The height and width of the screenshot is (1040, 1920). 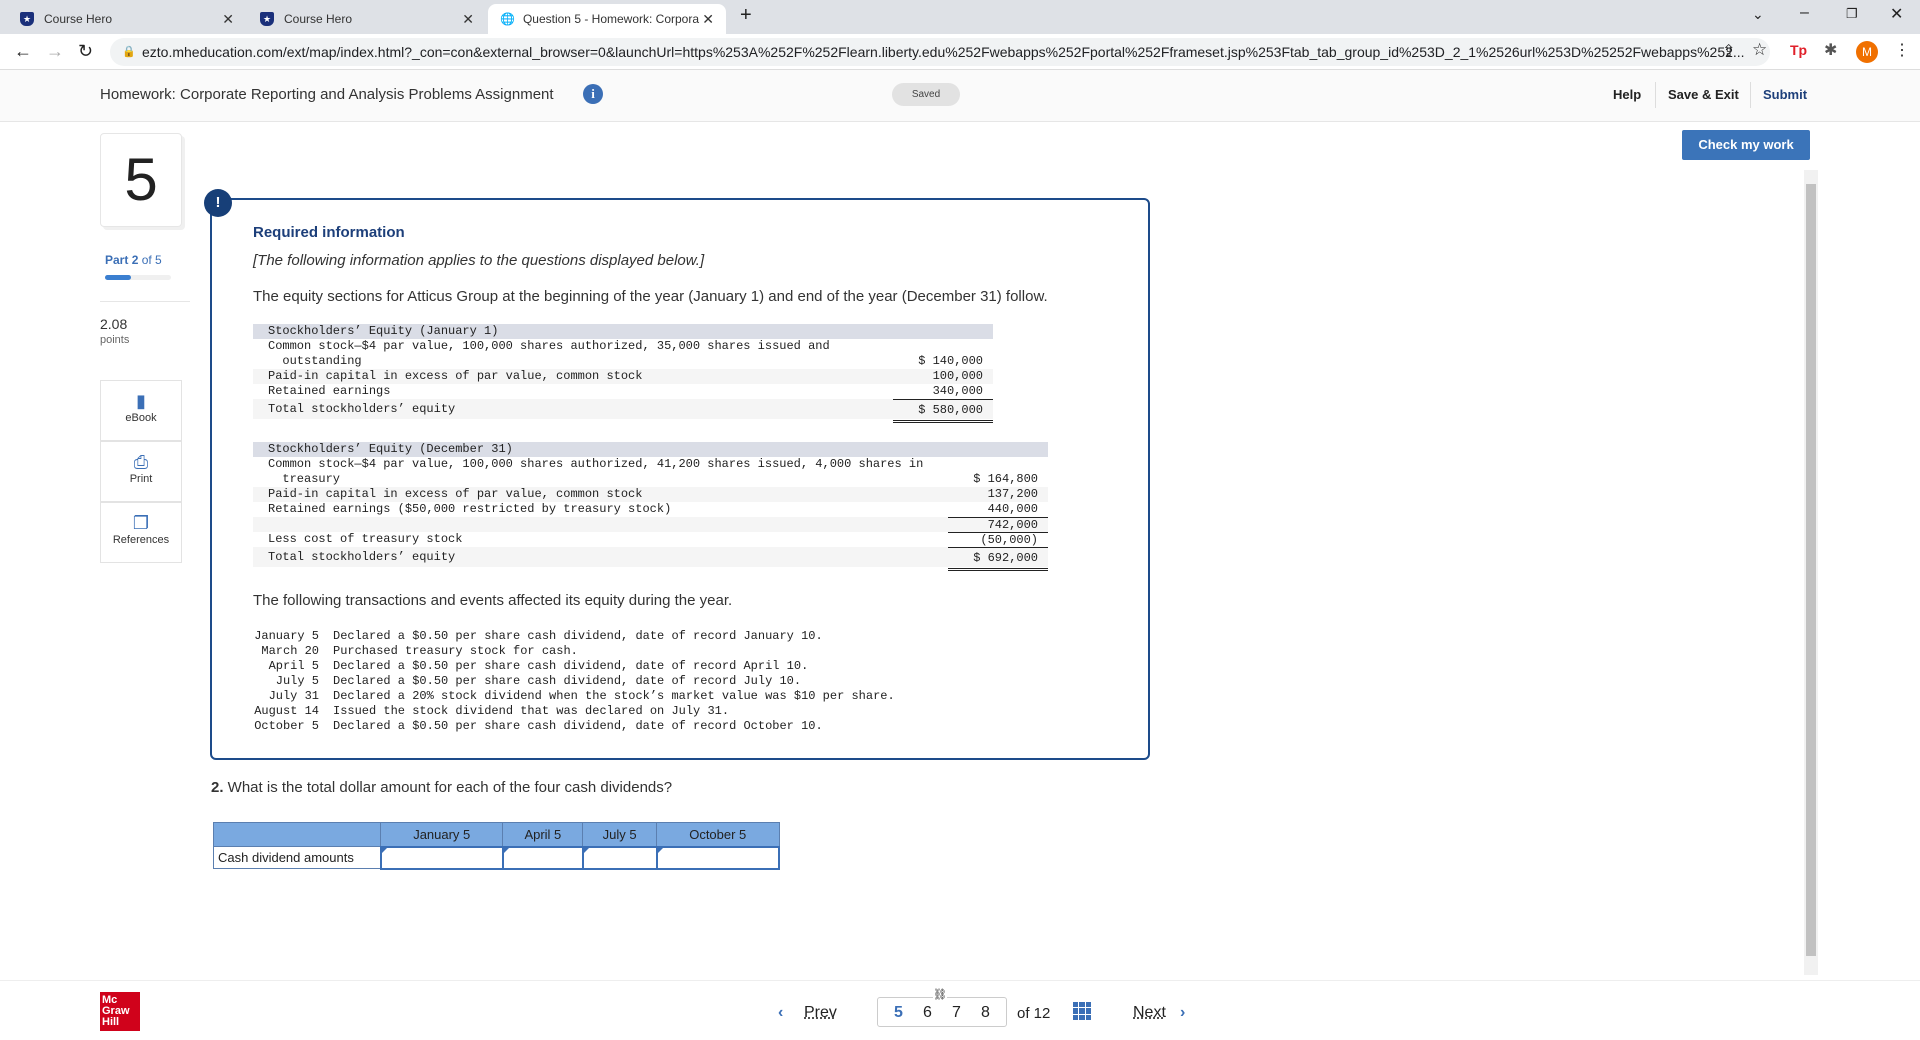 I want to click on bookmark-star-icon: ☆, so click(x=1759, y=50).